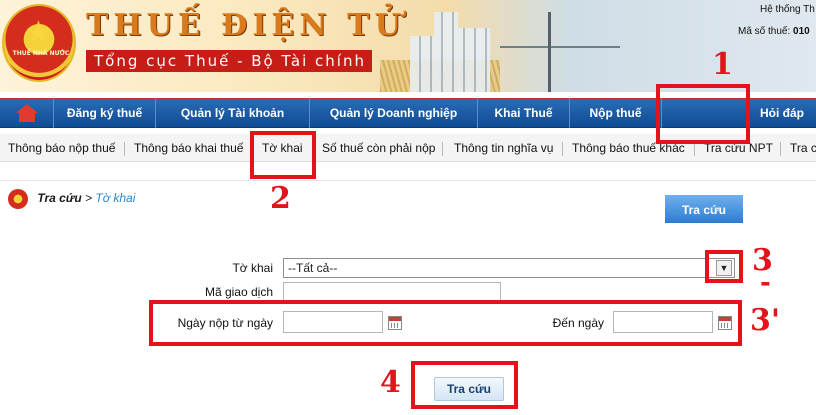 The image size is (816, 415). I want to click on annotation-number-3b: 3', so click(765, 320).